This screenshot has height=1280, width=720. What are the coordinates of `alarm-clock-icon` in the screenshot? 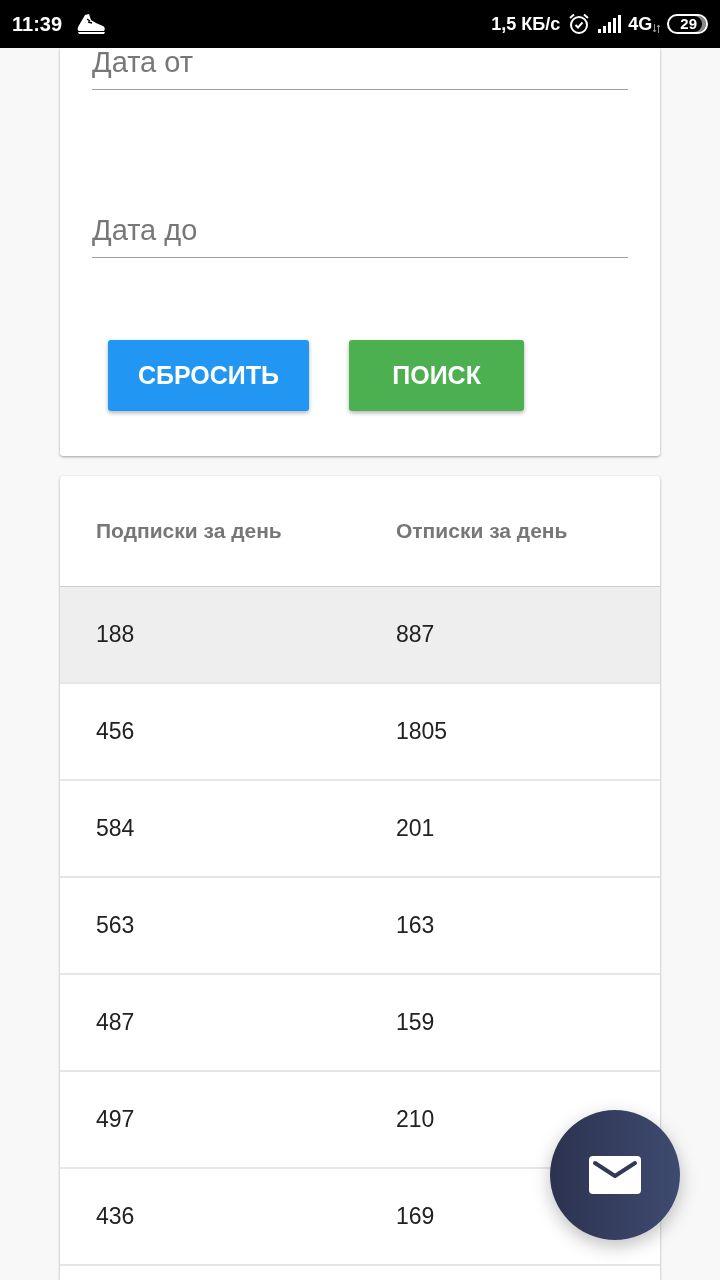 It's located at (579, 24).